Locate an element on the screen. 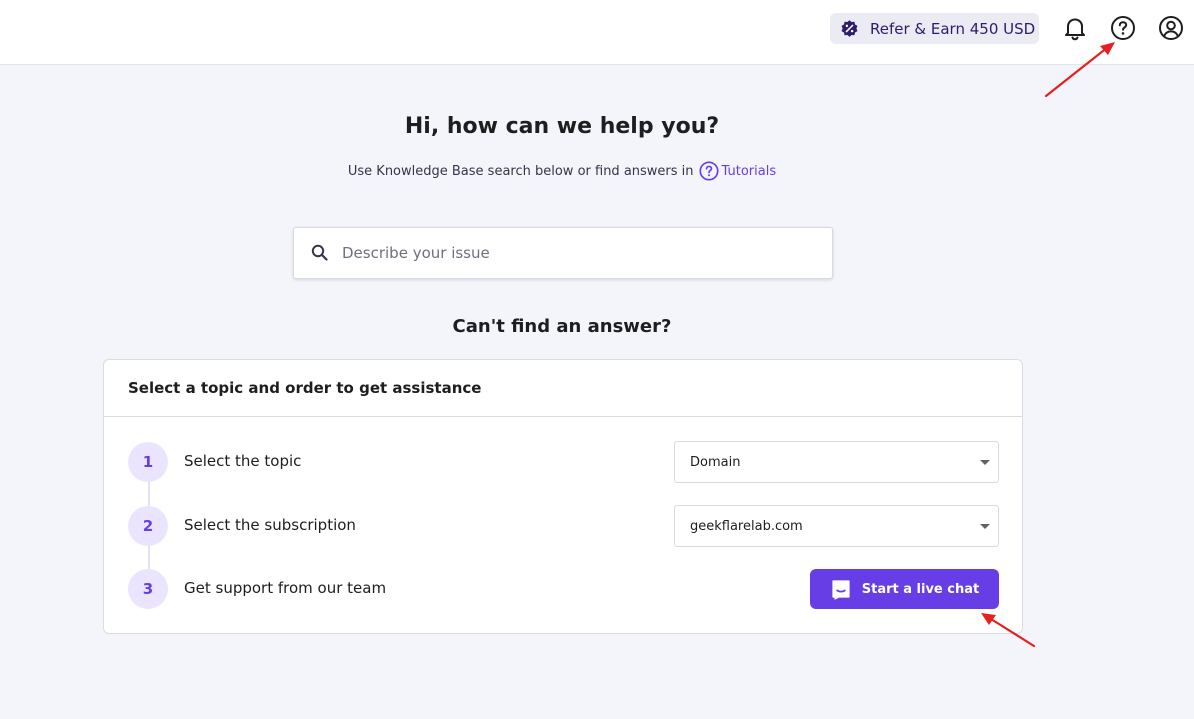  search-box is located at coordinates (563, 253).